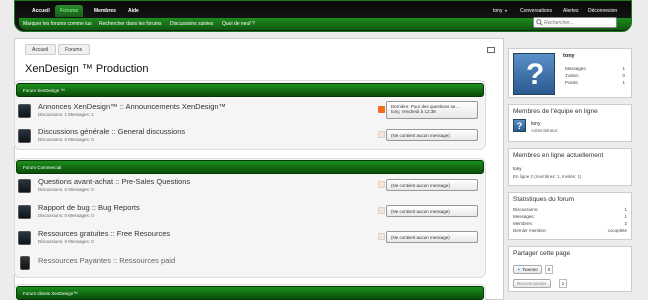  Describe the element at coordinates (133, 11) in the screenshot. I see `tab-aide: Aide` at that location.